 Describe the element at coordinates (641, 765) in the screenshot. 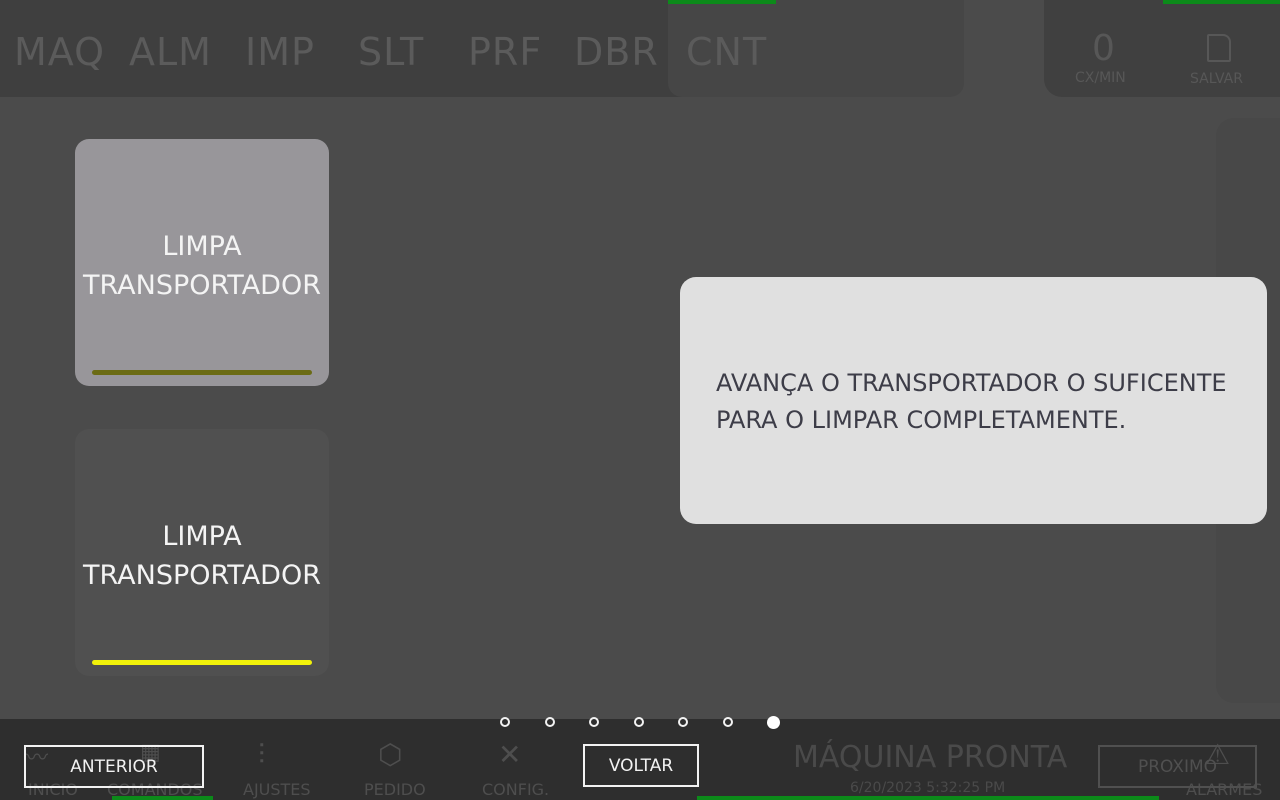

I see `back-button: VOLTAR` at that location.